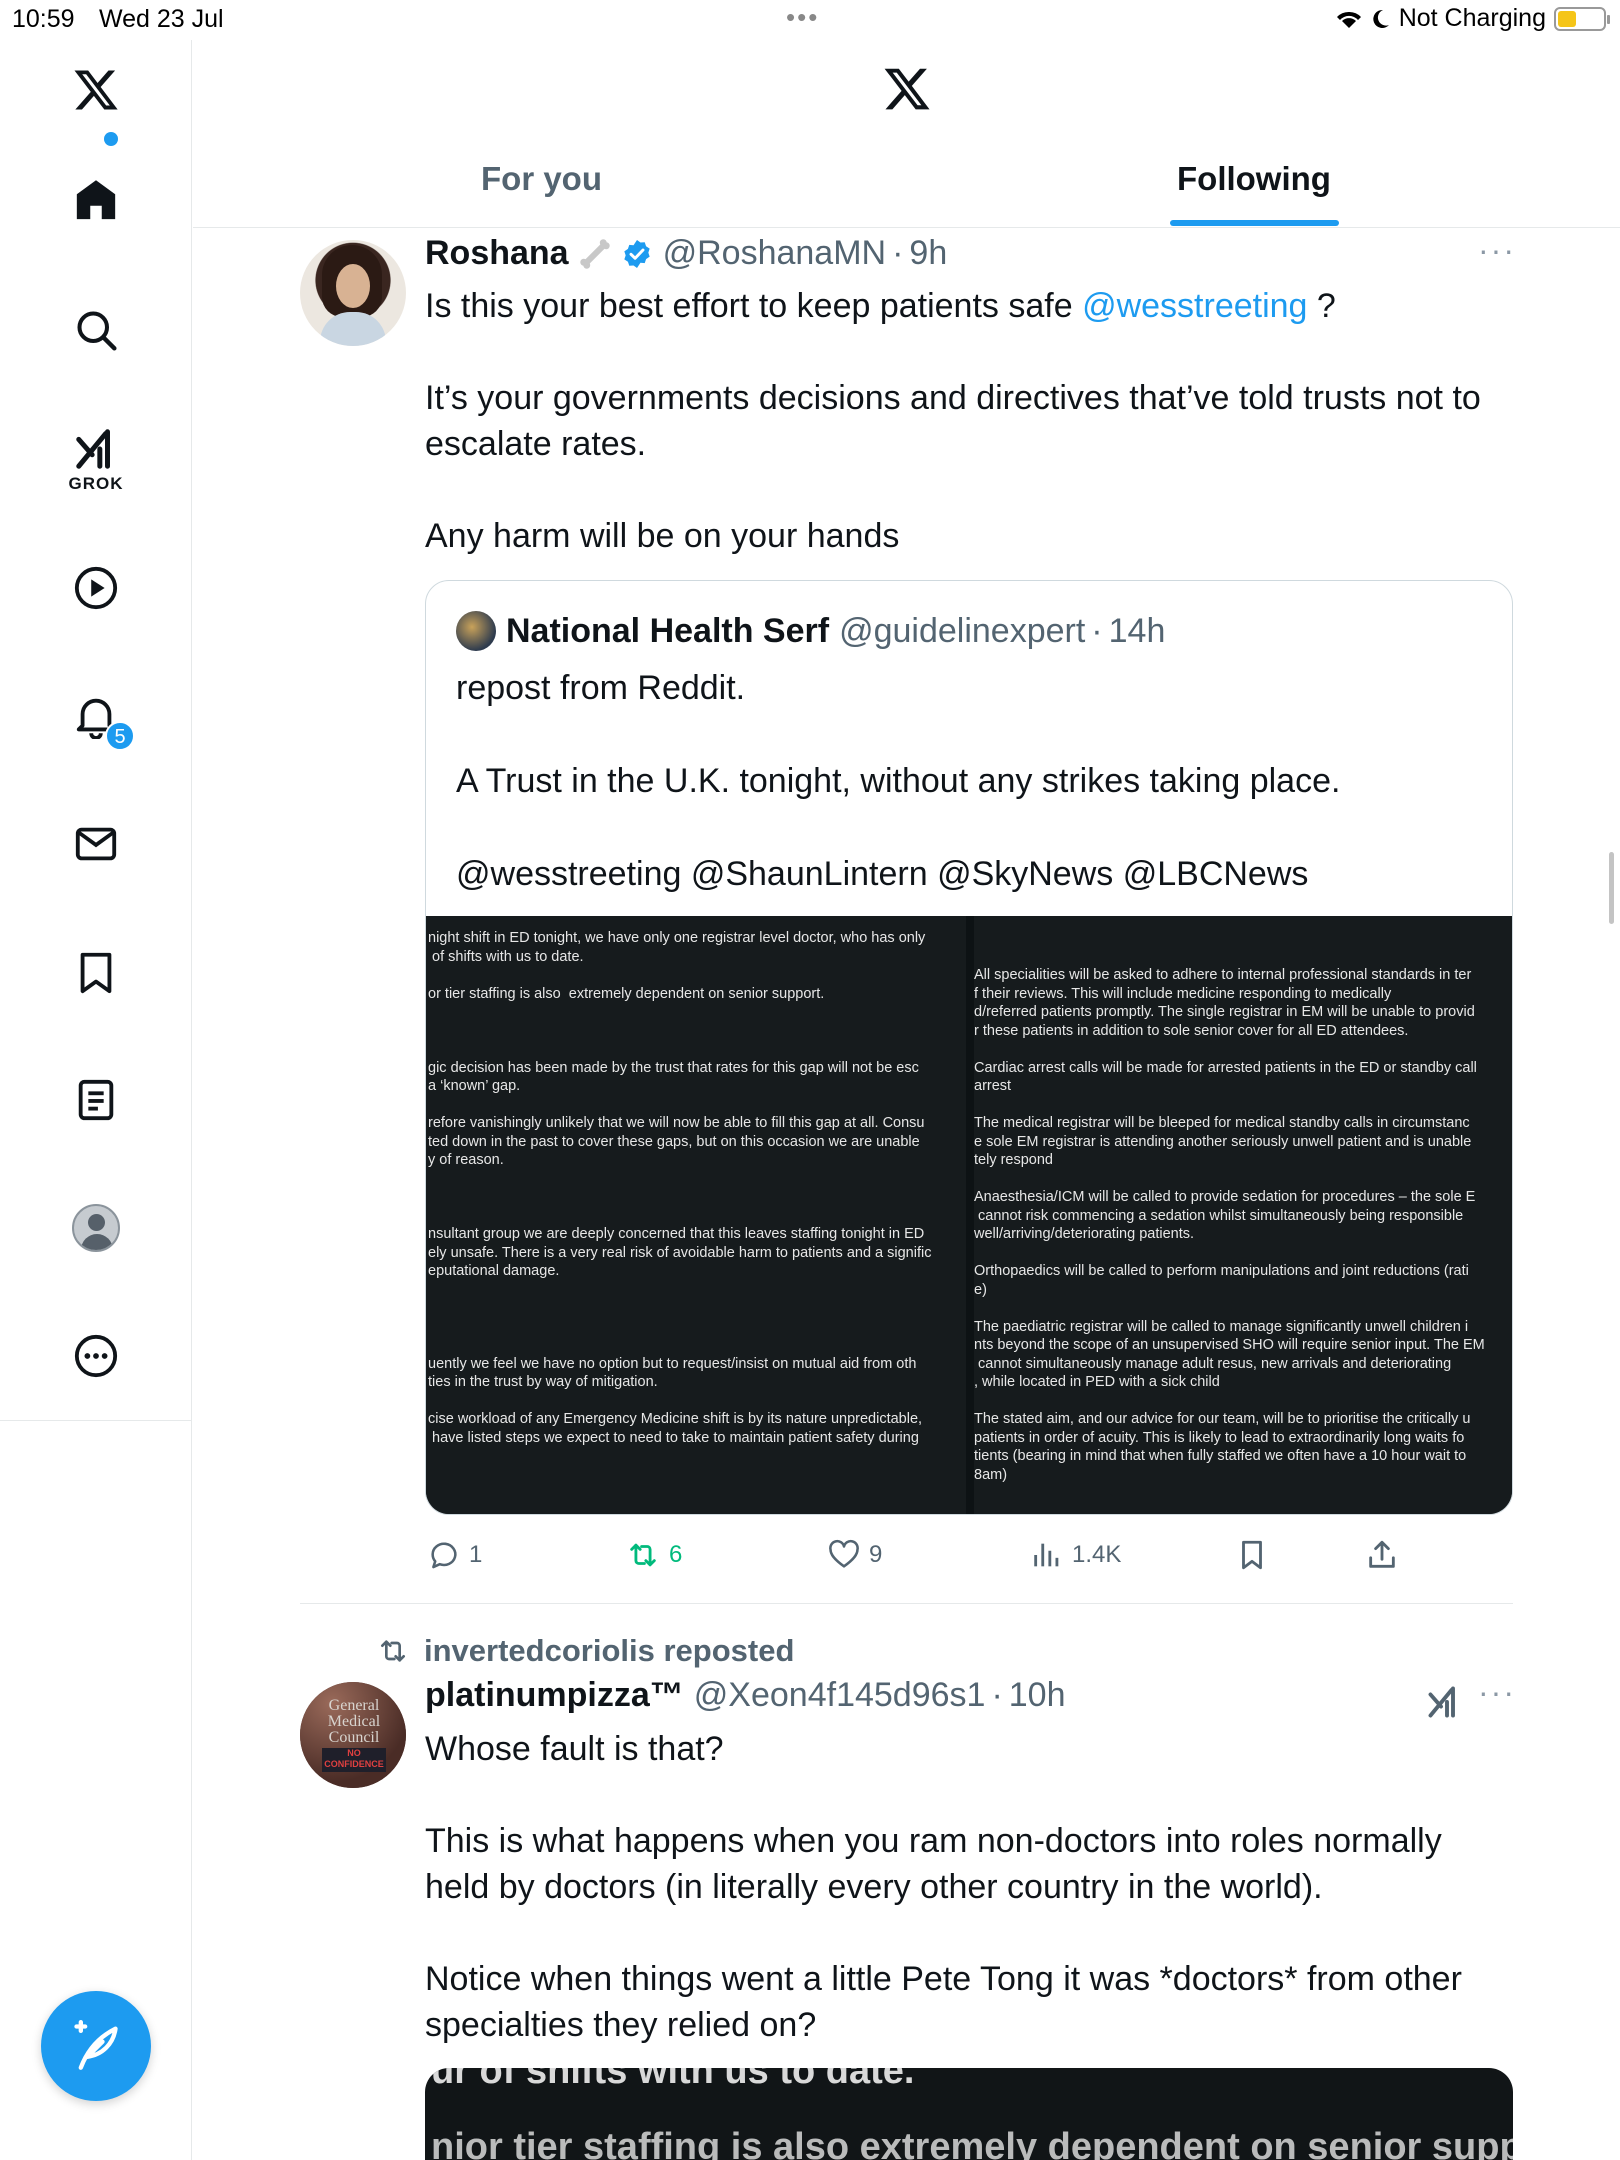 The height and width of the screenshot is (2160, 1620). What do you see at coordinates (454, 1555) in the screenshot?
I see `reply-button: 1` at bounding box center [454, 1555].